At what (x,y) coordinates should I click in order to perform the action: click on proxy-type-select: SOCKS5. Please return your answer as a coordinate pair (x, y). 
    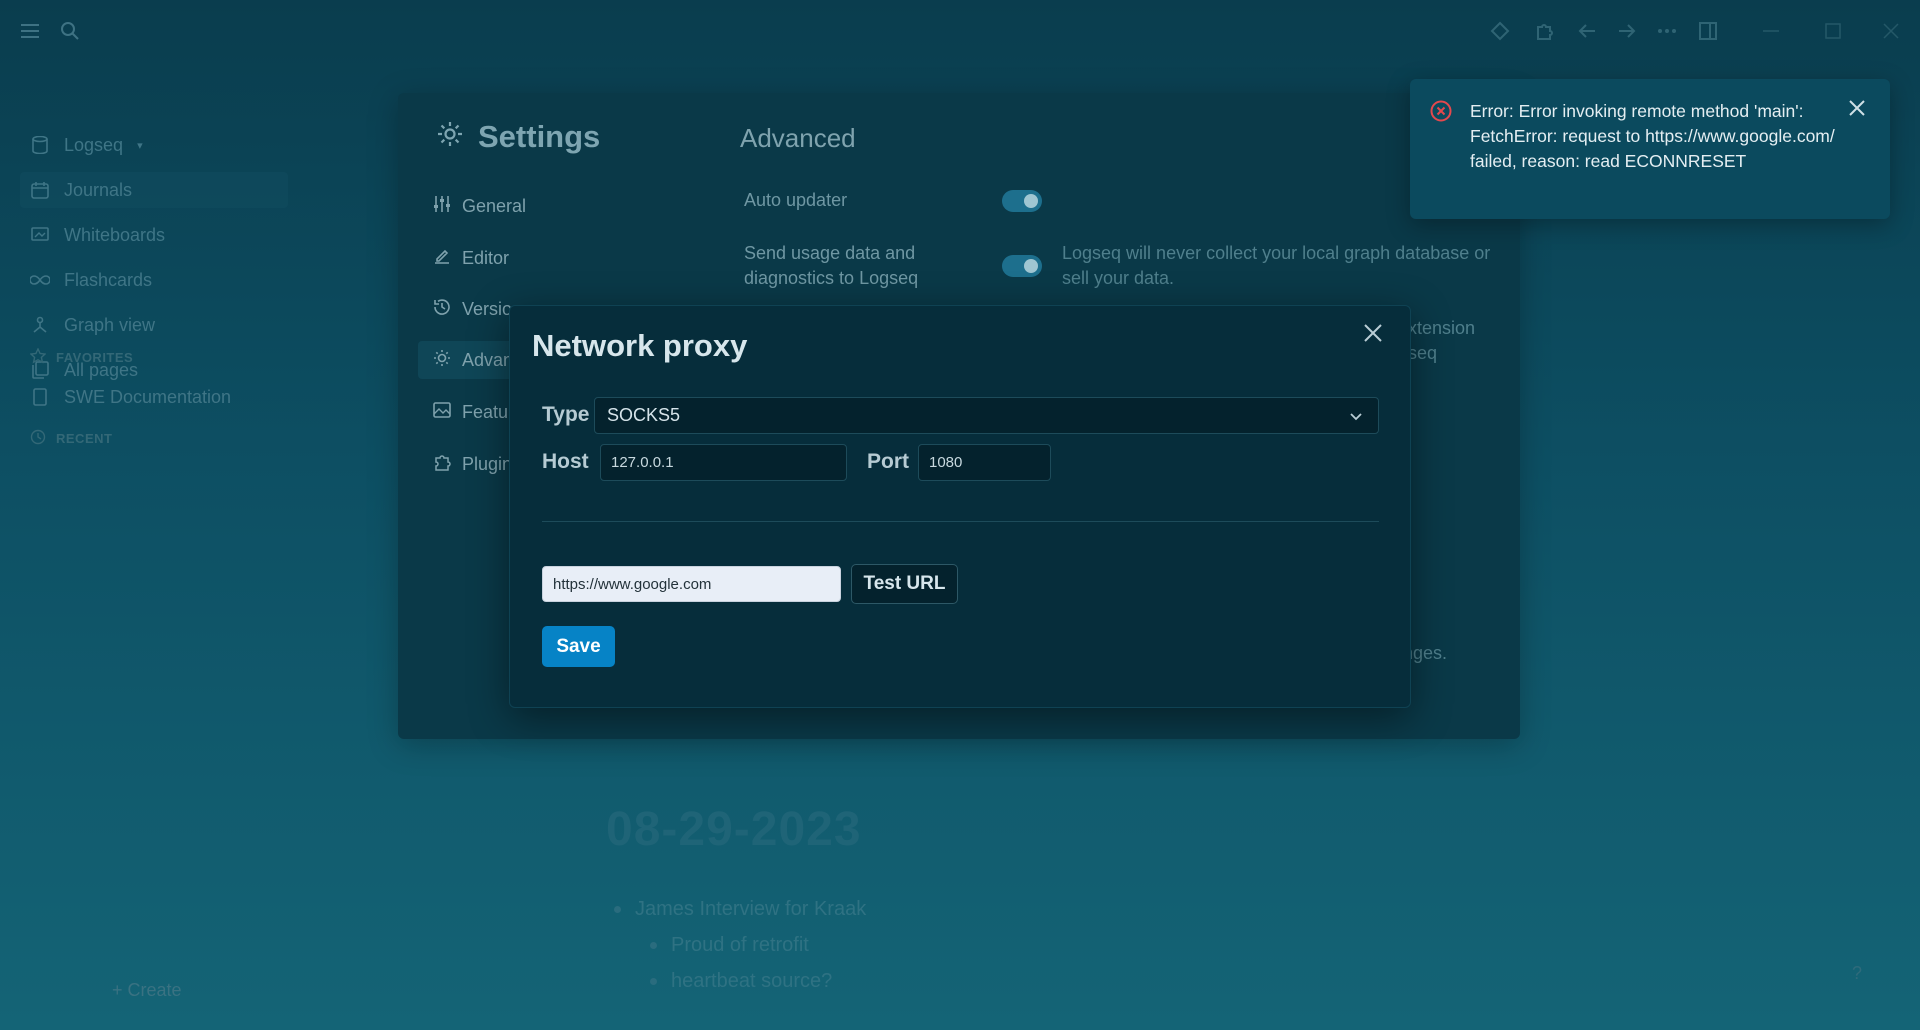
    Looking at the image, I should click on (986, 415).